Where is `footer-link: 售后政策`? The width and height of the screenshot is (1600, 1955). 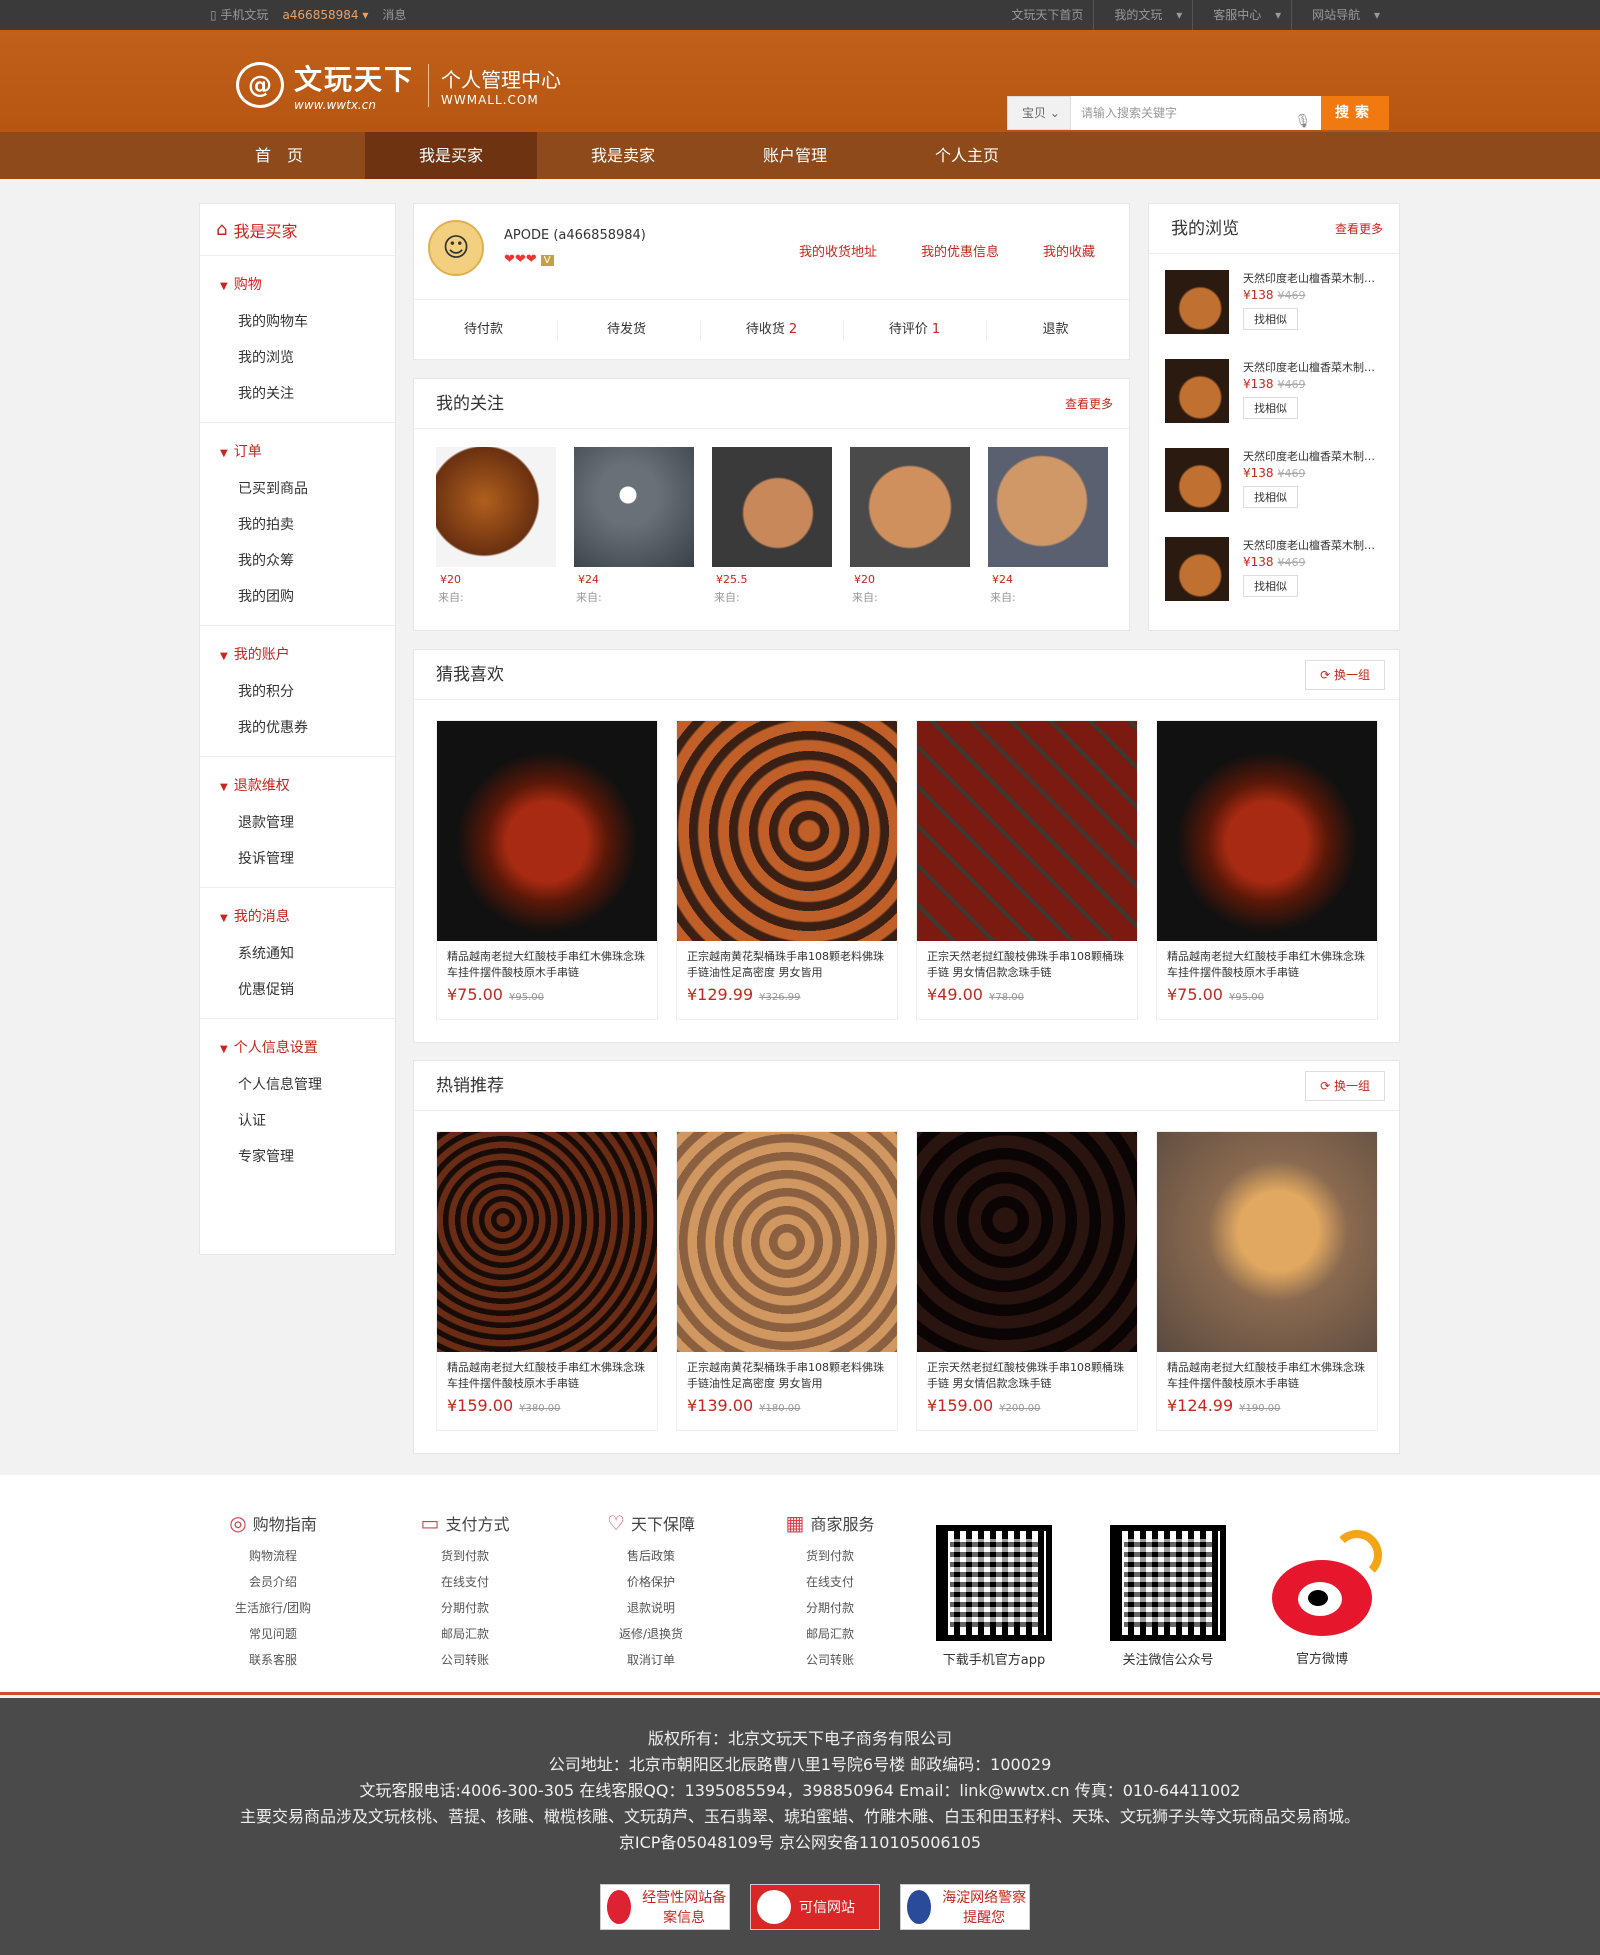 footer-link: 售后政策 is located at coordinates (651, 1556).